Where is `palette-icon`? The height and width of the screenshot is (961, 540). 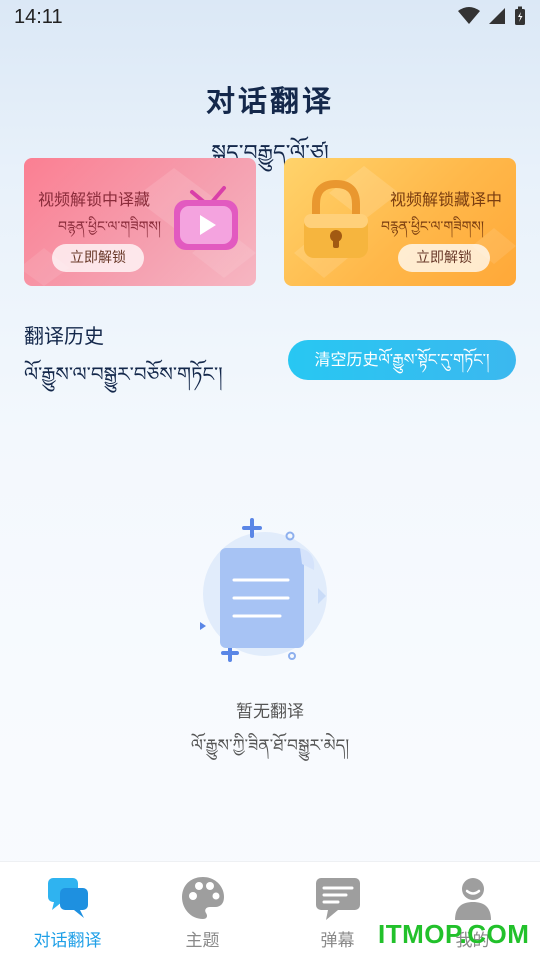
palette-icon is located at coordinates (203, 898).